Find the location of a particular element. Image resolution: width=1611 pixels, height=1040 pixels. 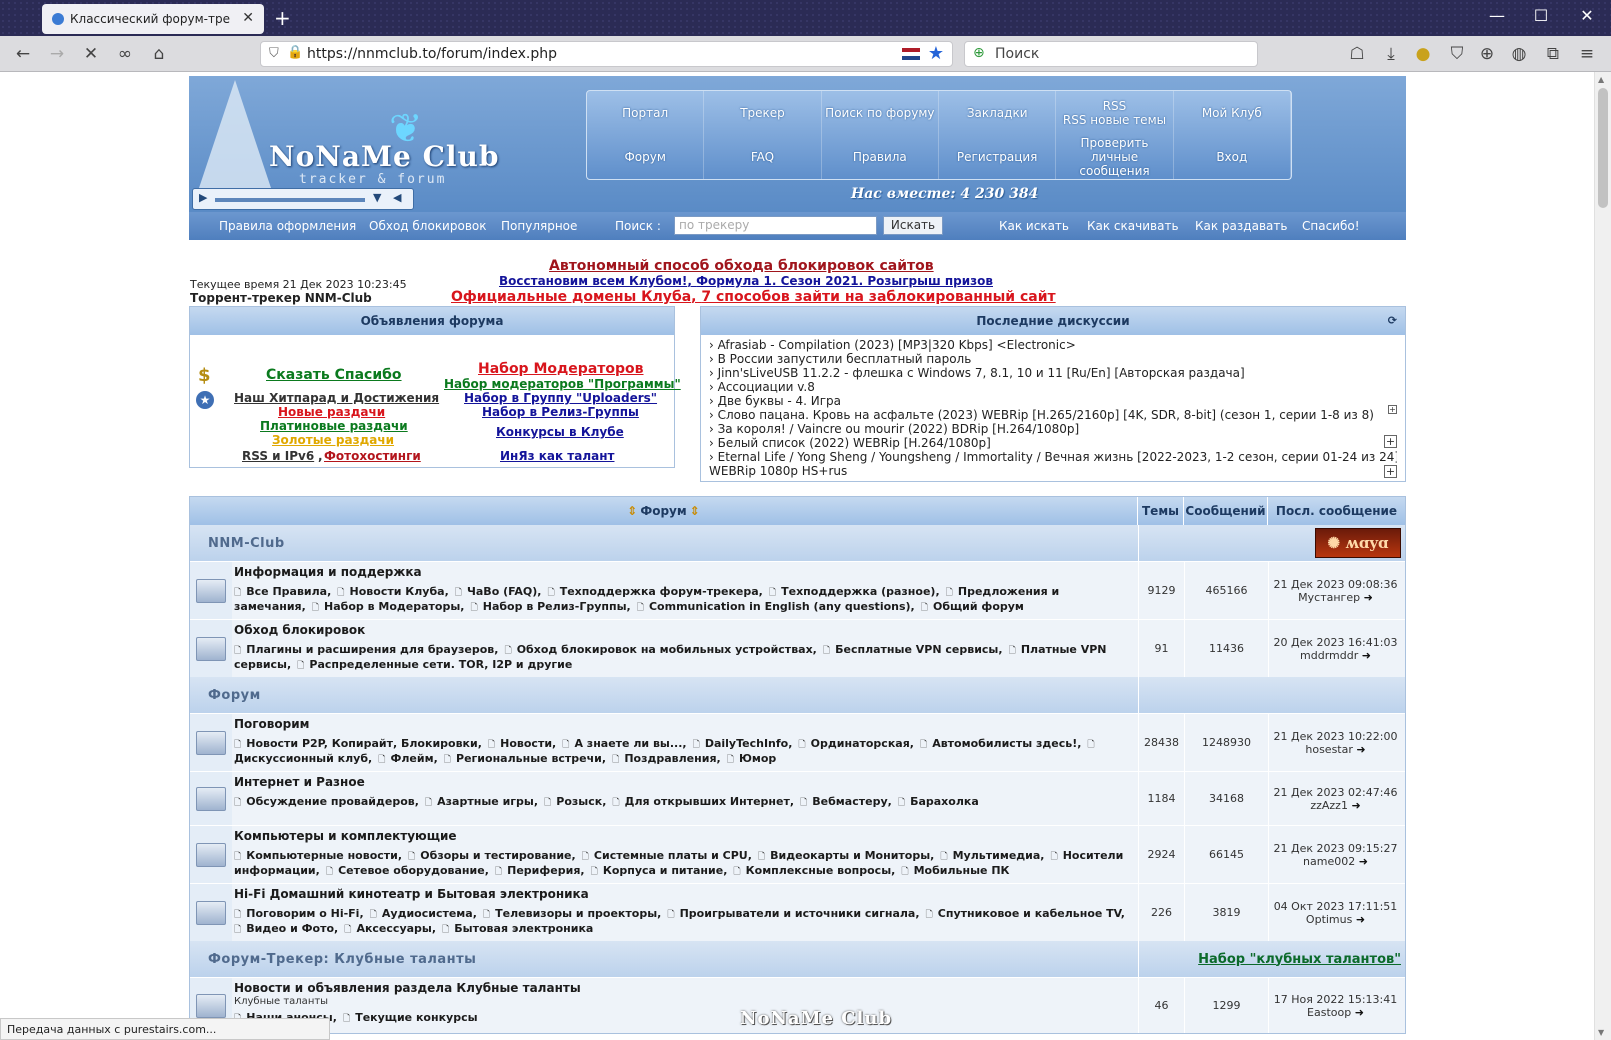

photohost-link: Фотохостинги is located at coordinates (372, 456).